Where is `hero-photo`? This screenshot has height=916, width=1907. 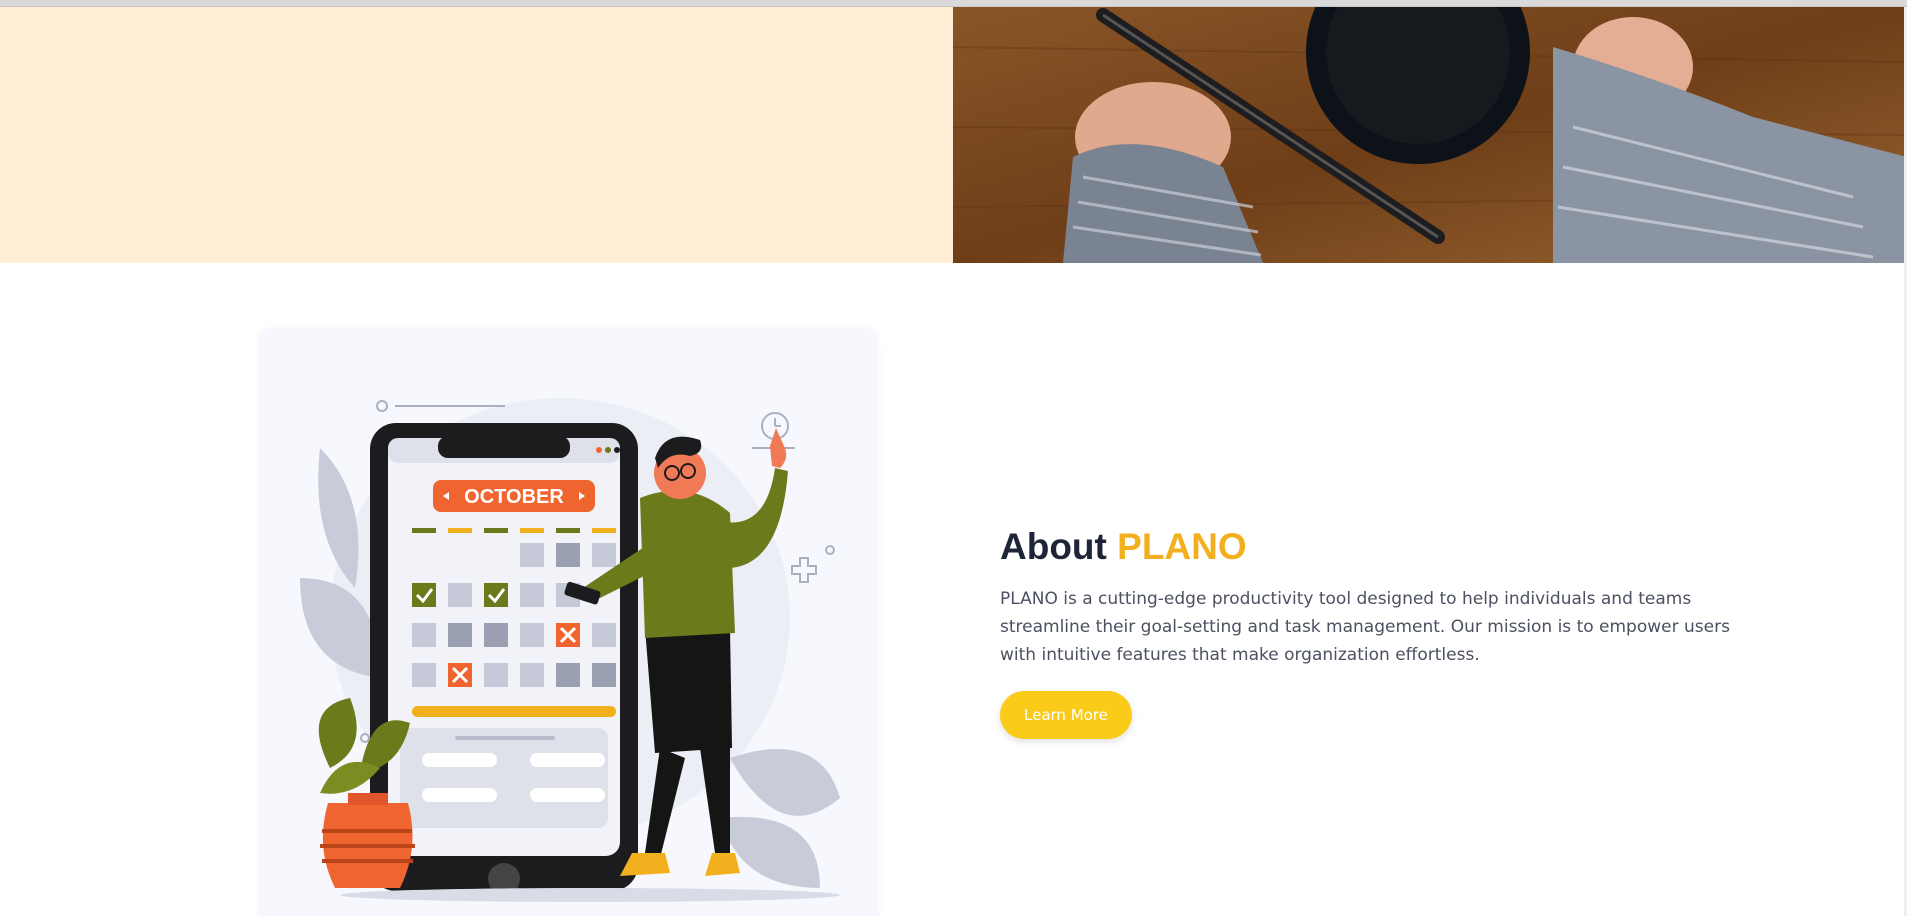
hero-photo is located at coordinates (1430, 135).